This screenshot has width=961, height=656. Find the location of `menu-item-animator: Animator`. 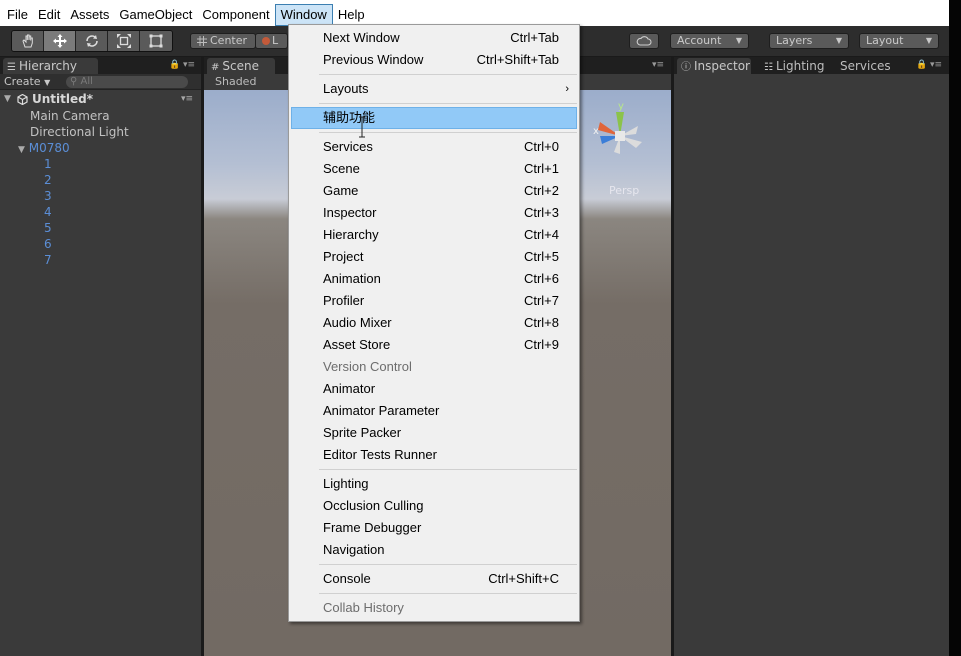

menu-item-animator: Animator is located at coordinates (434, 389).